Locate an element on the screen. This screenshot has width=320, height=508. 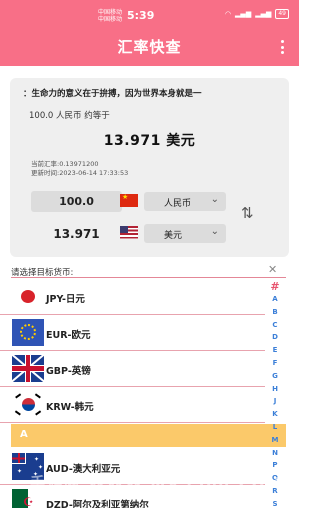
app-bar: 汇率快查 is located at coordinates (149, 46).